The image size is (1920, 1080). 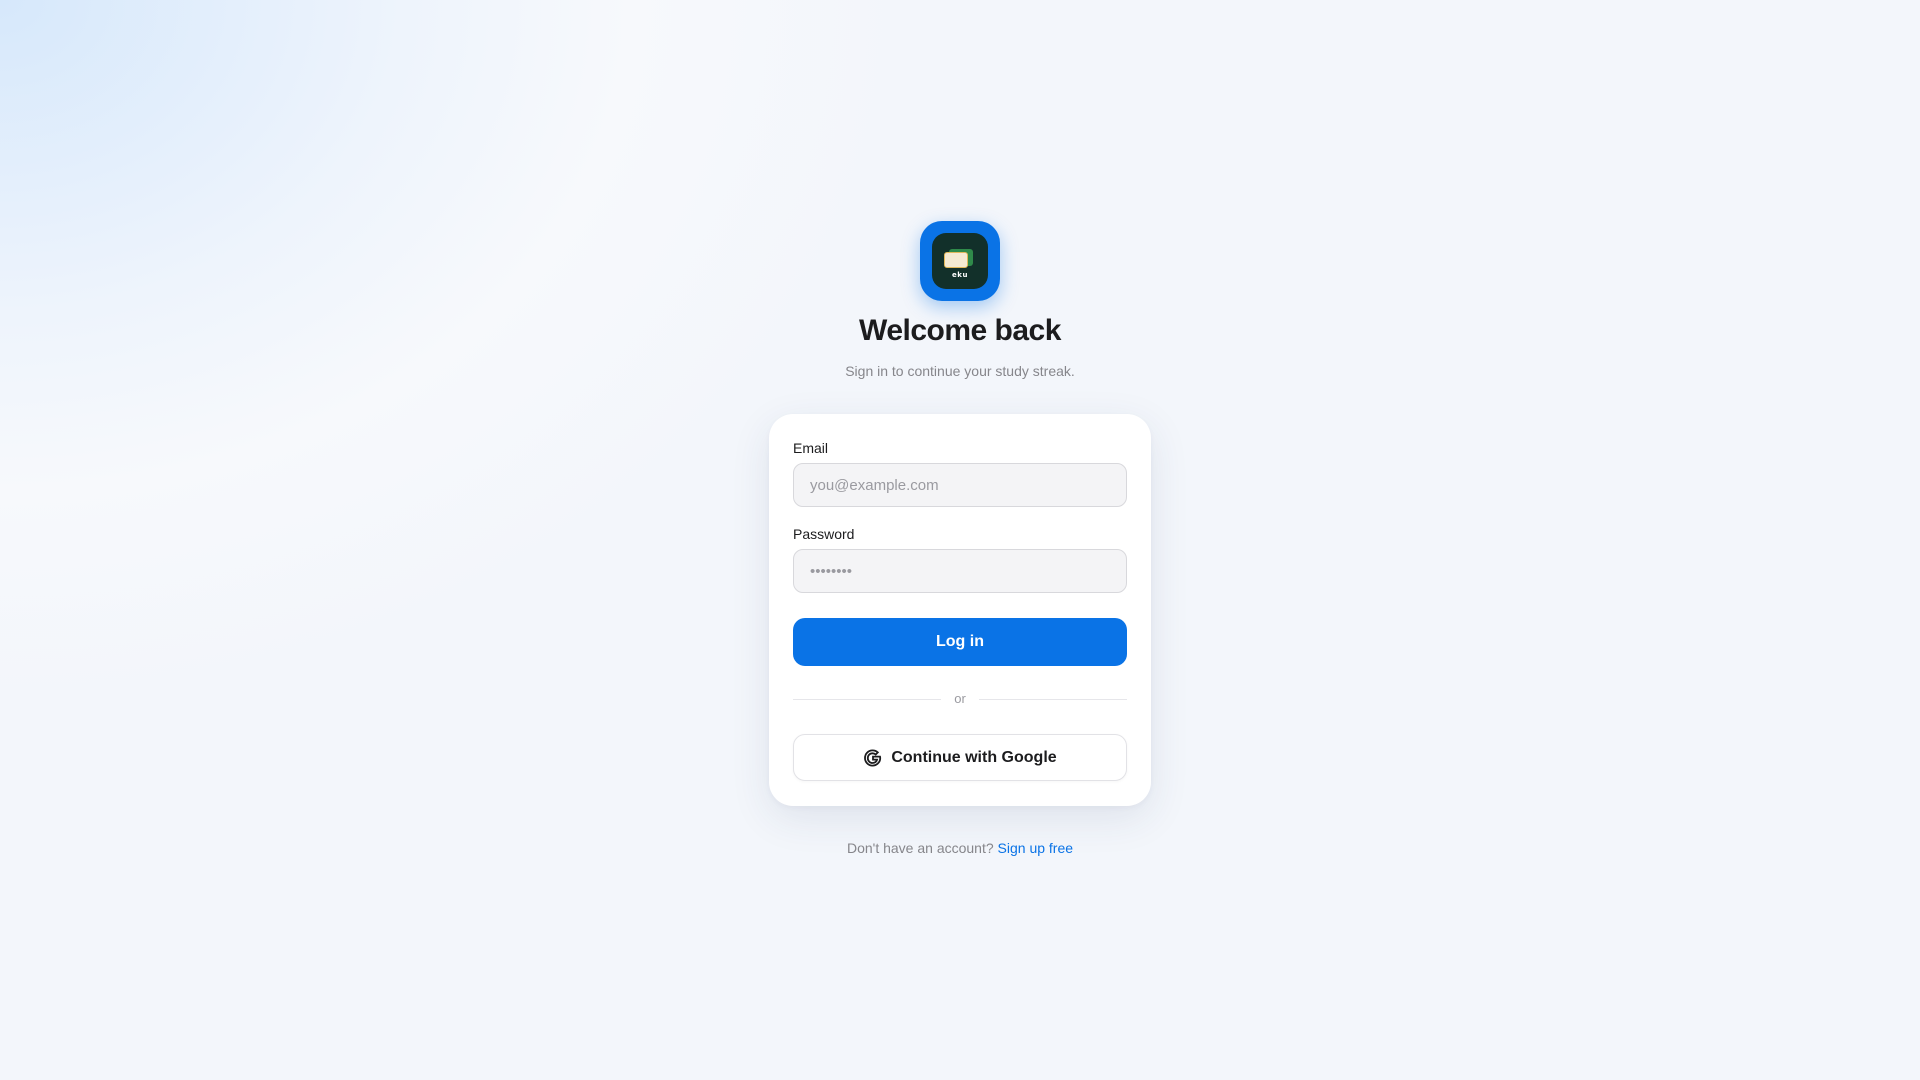 I want to click on signup-prompt: Don't have an account? Sign up free, so click(x=960, y=848).